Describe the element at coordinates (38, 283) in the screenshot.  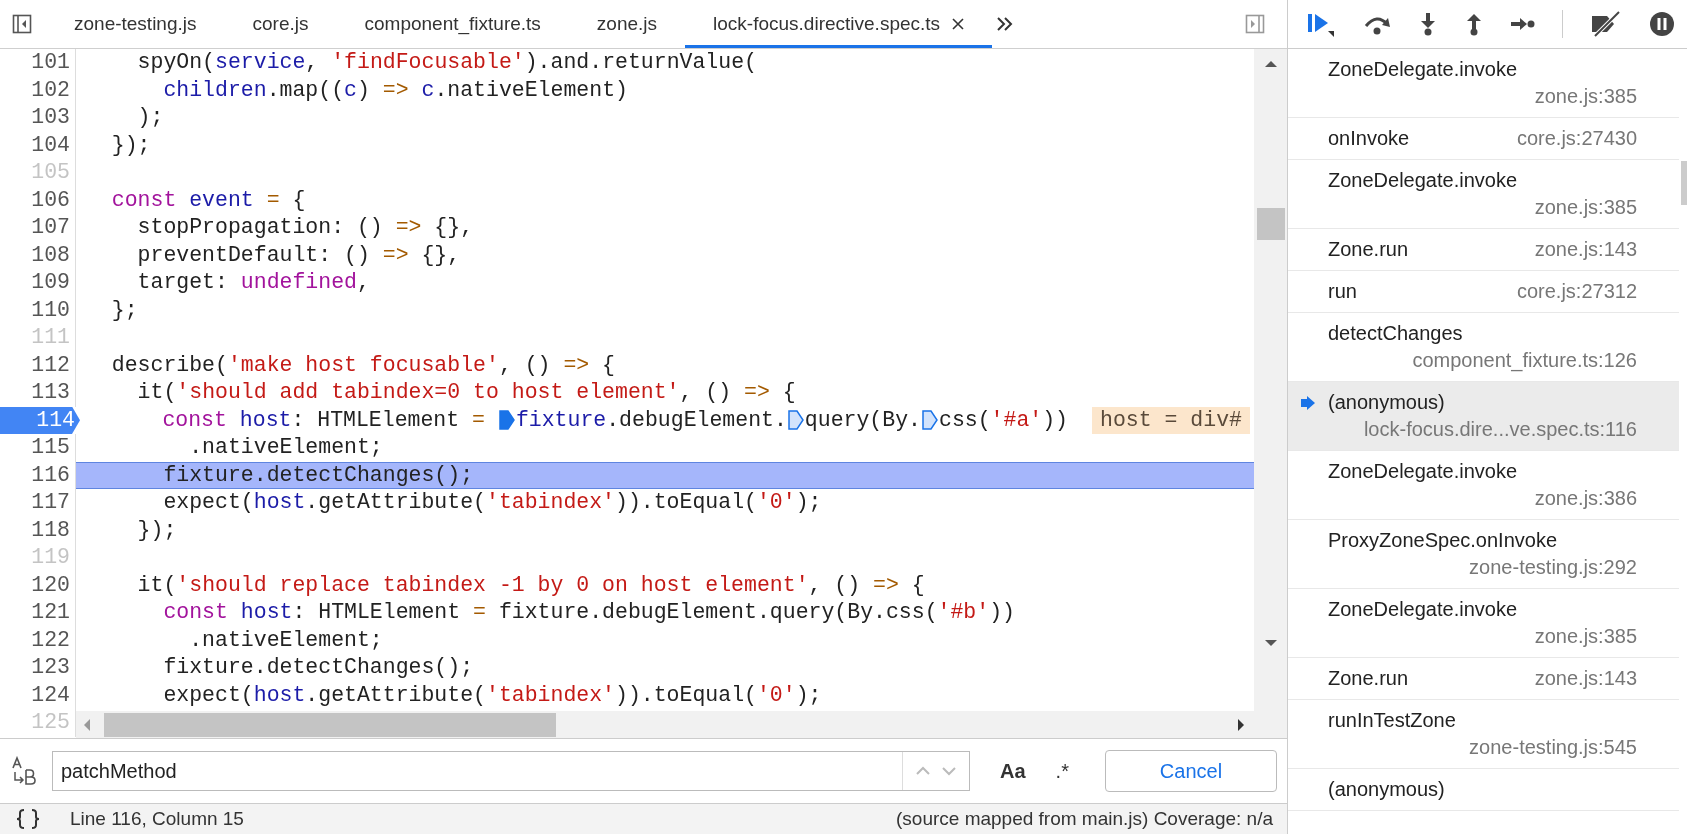
I see `line-number: 109` at that location.